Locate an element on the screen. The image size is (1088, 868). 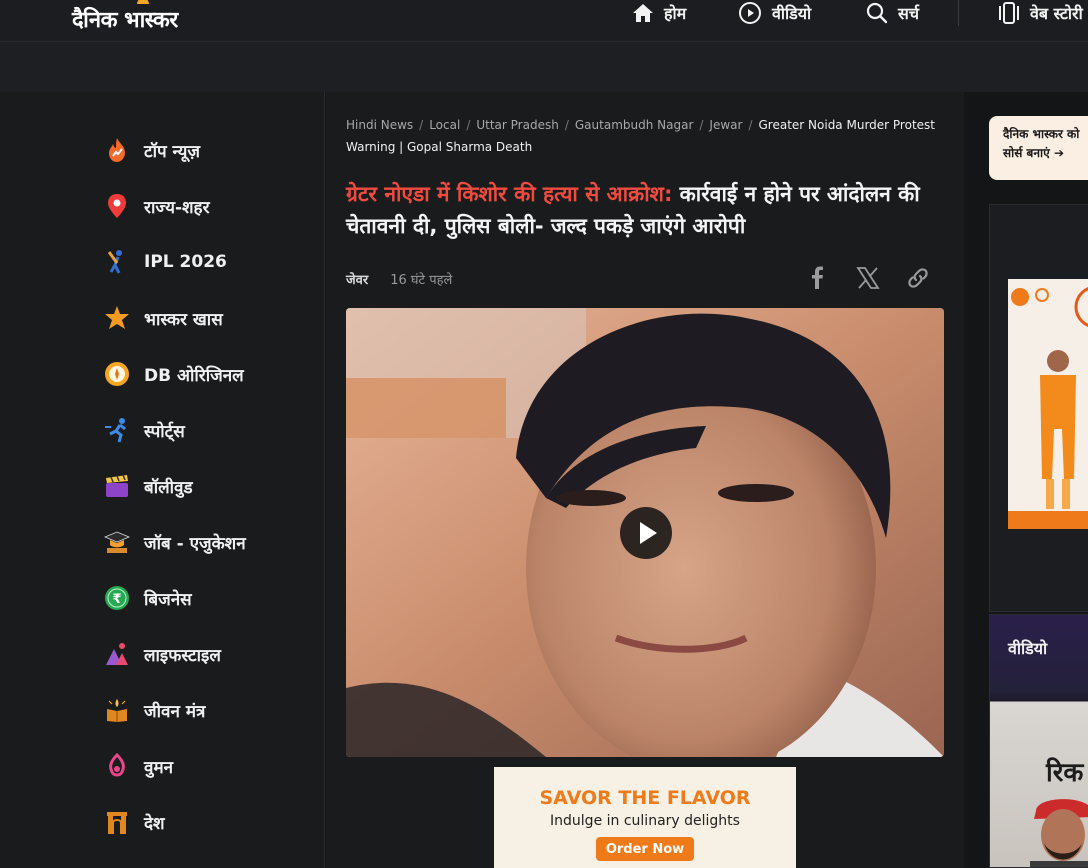
sidebar-item-sports: स्पोर्ट्स is located at coordinates (144, 430).